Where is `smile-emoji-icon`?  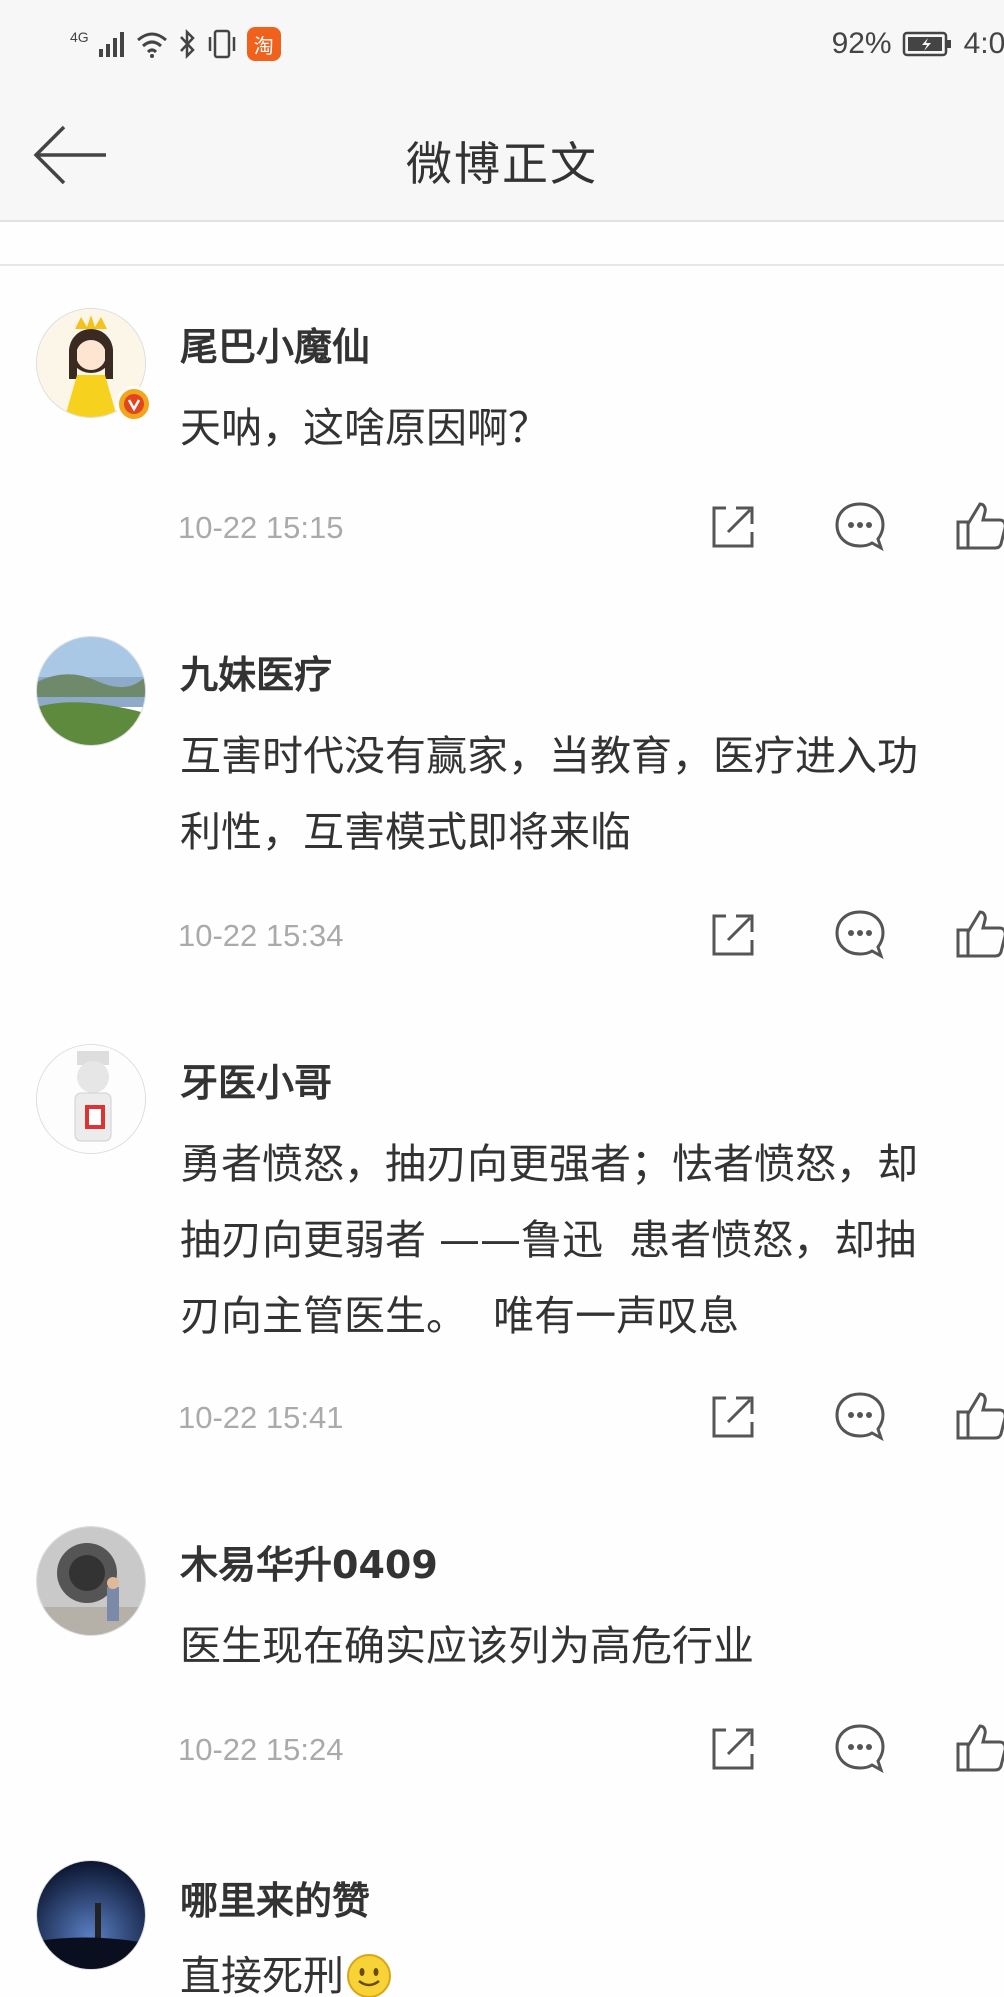 smile-emoji-icon is located at coordinates (369, 1975).